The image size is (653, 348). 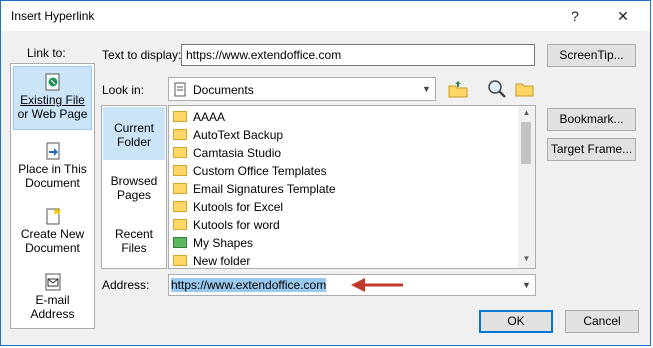 What do you see at coordinates (133, 128) in the screenshot?
I see `current-folder-label-1: Current` at bounding box center [133, 128].